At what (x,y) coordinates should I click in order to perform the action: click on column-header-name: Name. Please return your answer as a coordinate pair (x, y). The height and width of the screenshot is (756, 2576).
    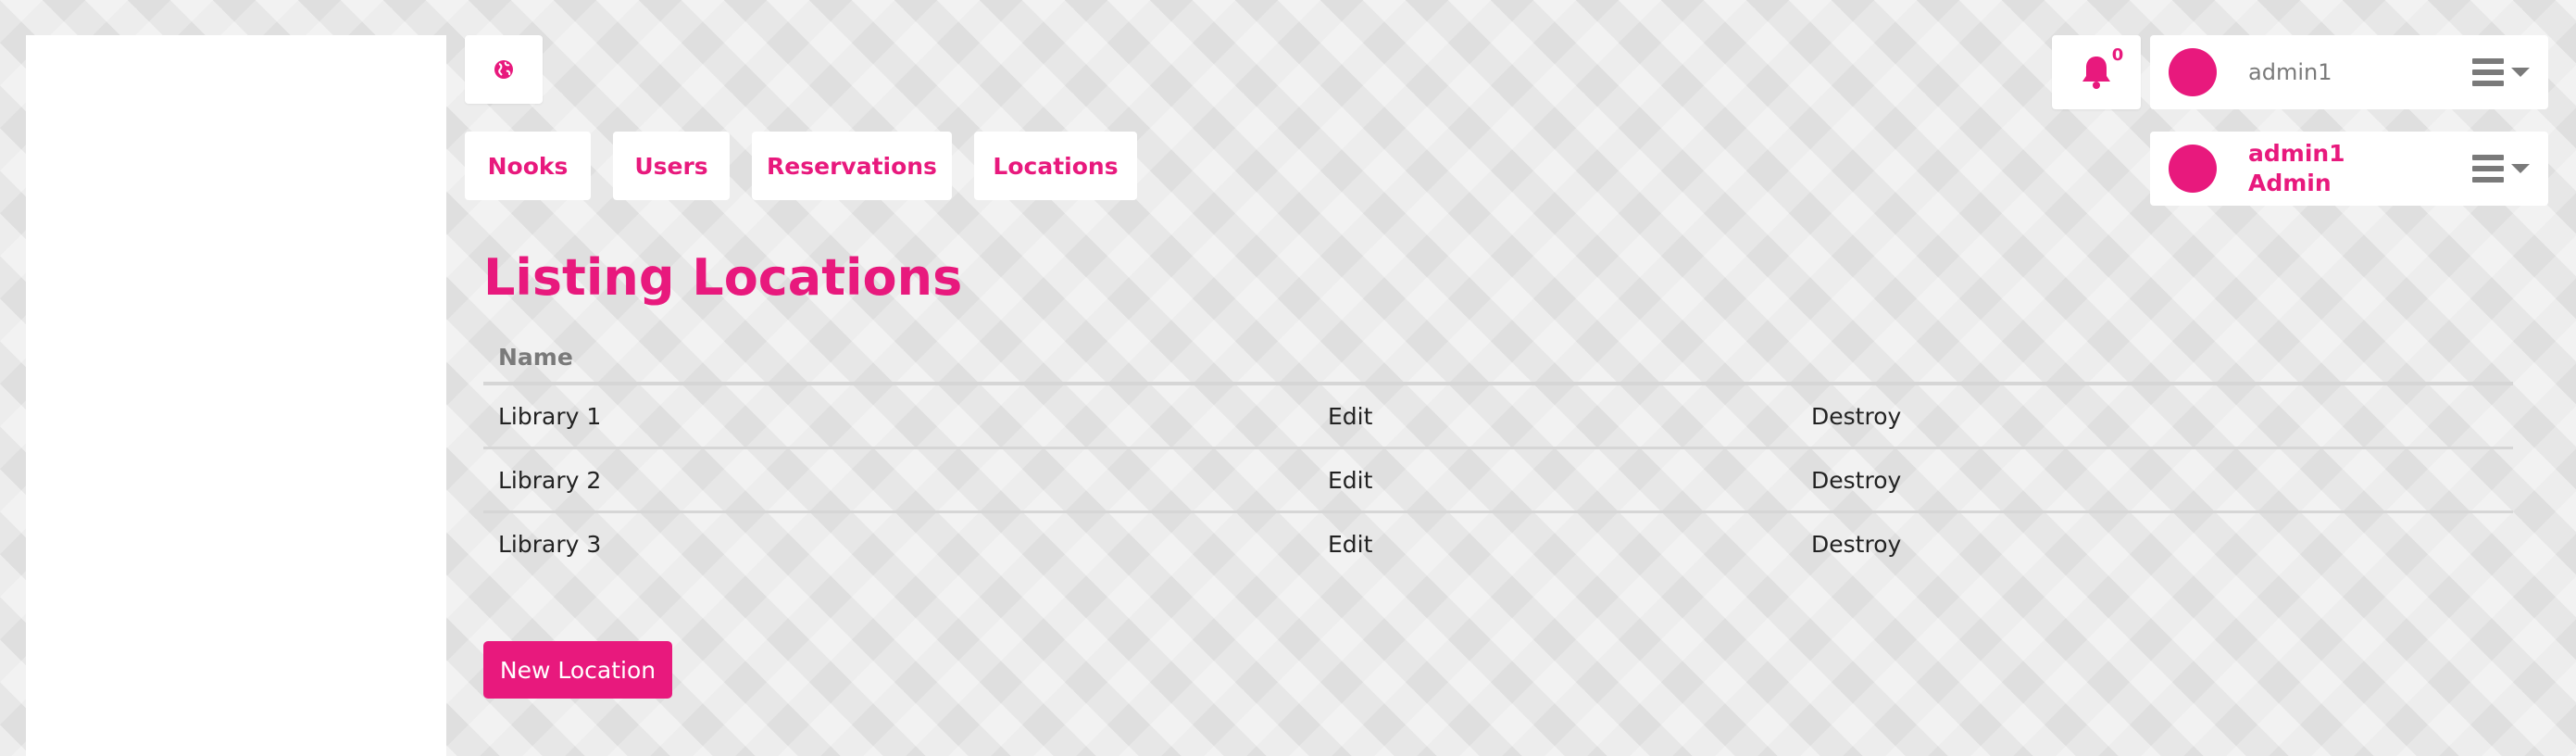
    Looking at the image, I should click on (898, 358).